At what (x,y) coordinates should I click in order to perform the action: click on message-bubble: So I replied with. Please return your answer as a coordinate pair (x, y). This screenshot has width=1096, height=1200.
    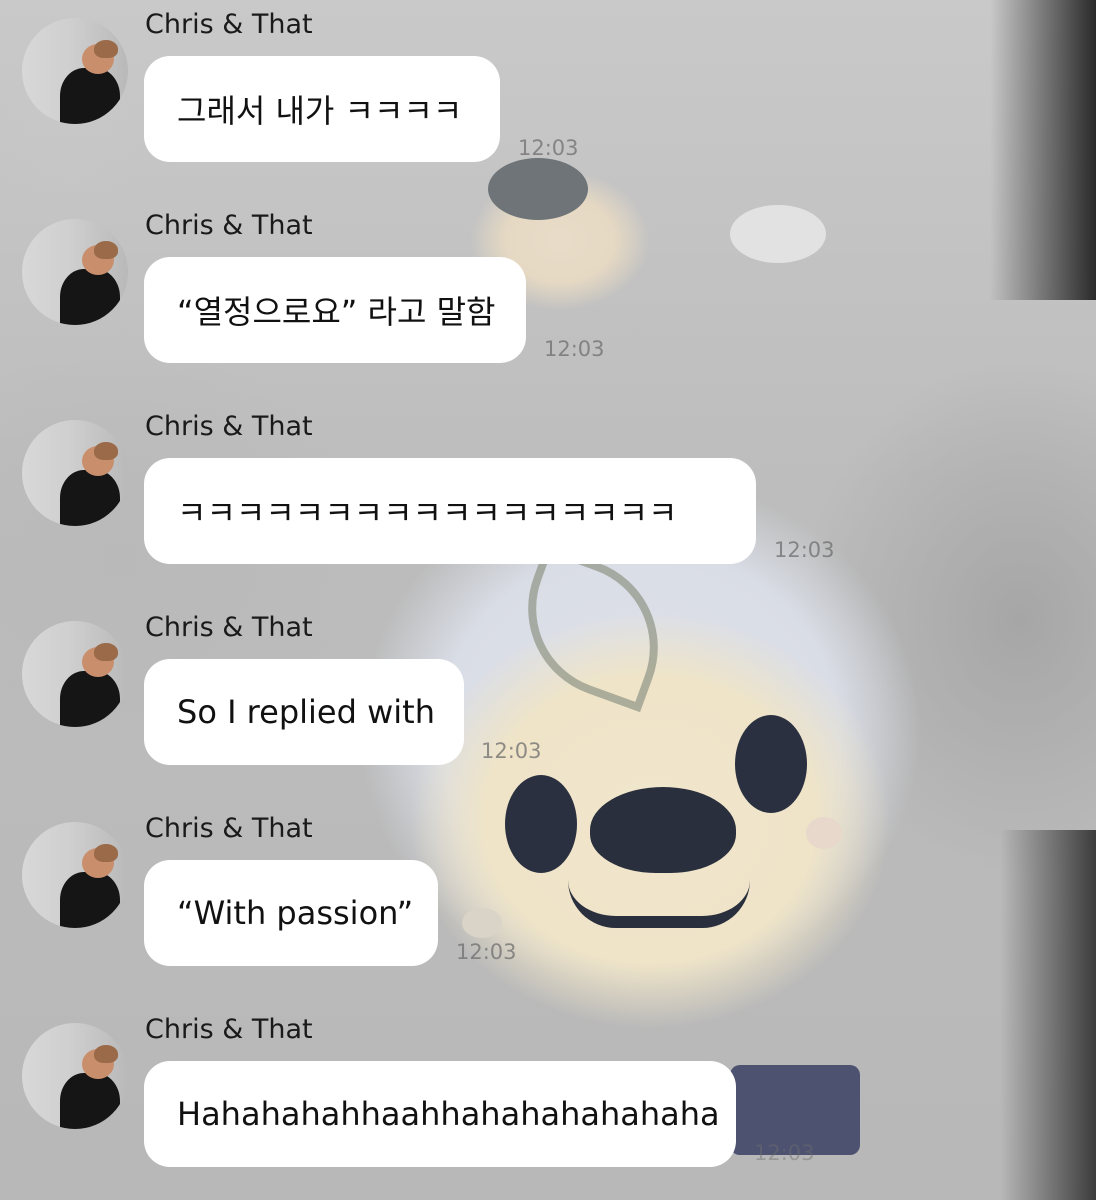
    Looking at the image, I should click on (304, 712).